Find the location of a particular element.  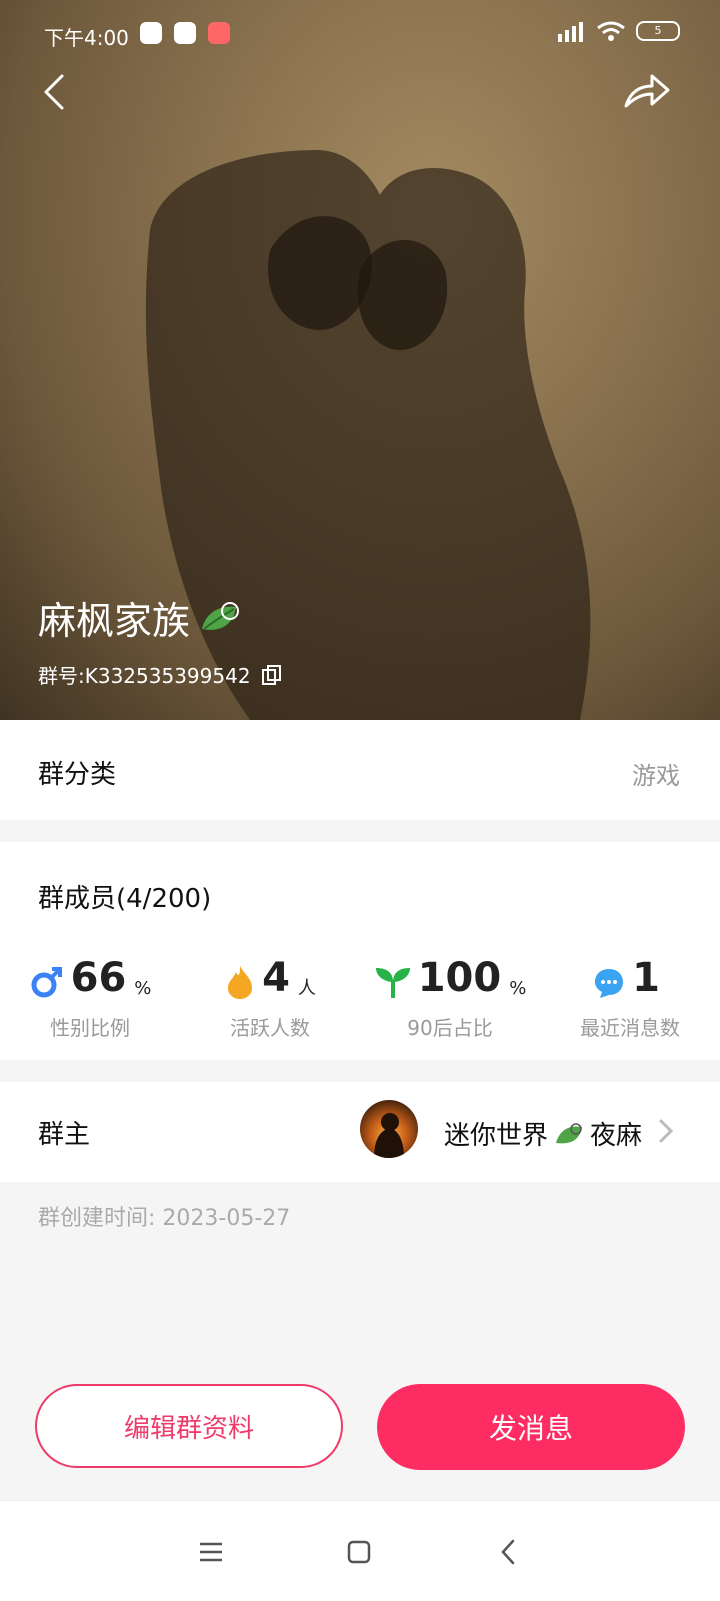

stat-label: 性别比例 is located at coordinates (90, 1028).